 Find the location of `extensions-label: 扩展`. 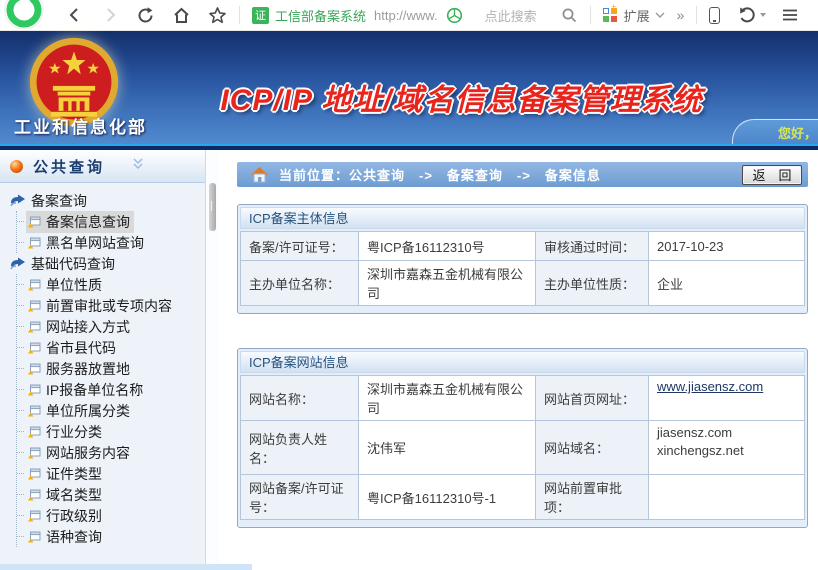

extensions-label: 扩展 is located at coordinates (637, 15).